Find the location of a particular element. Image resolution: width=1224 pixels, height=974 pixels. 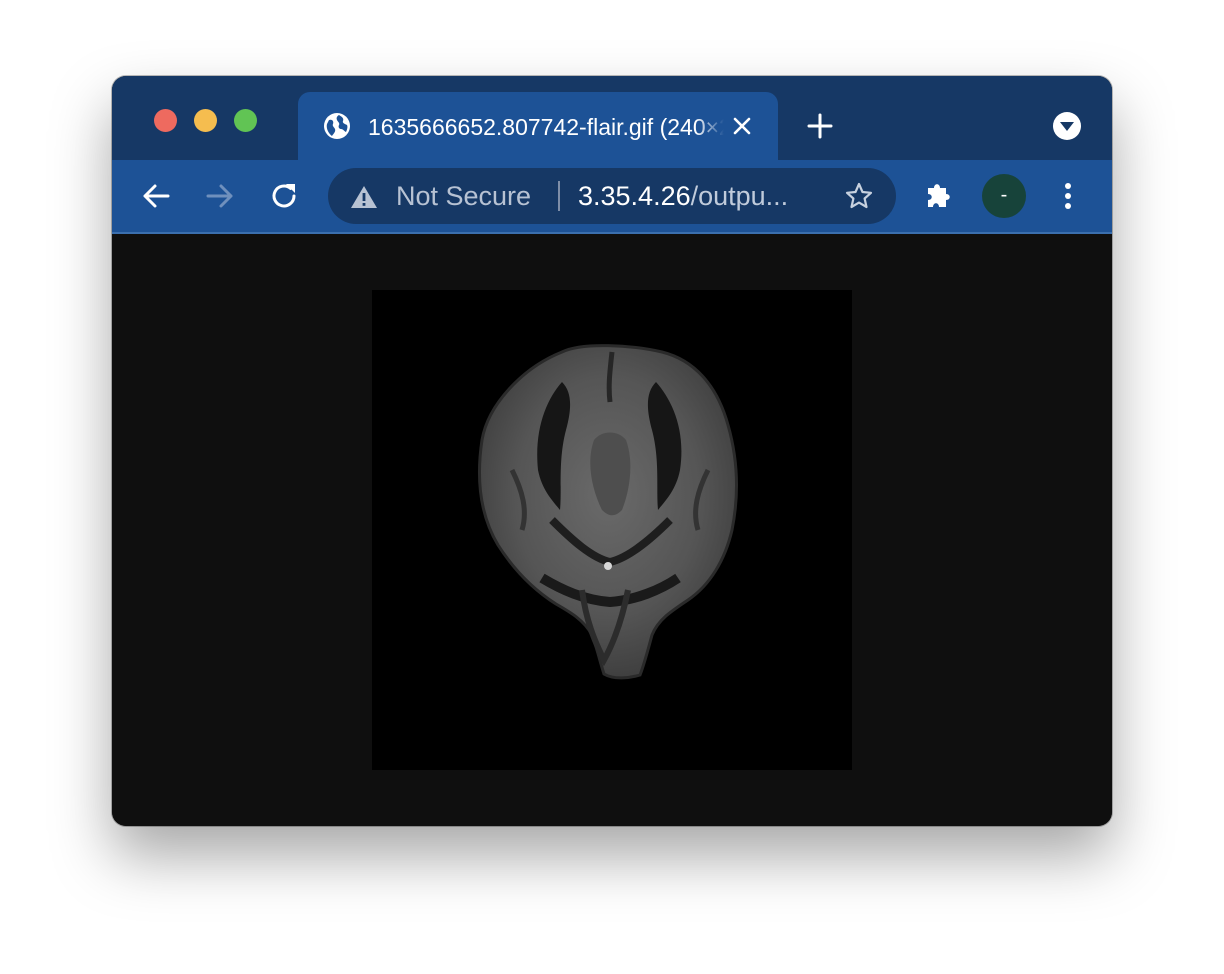

title-bar: 1635666652.807742-flair.gif (240×240) is located at coordinates (612, 118).